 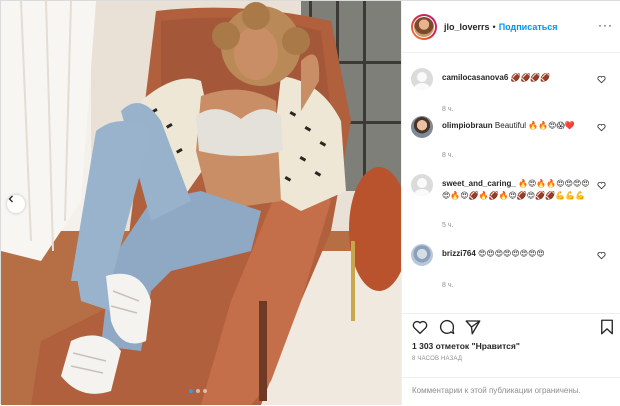 What do you see at coordinates (448, 225) in the screenshot?
I see `comment-time: 5 ч.` at bounding box center [448, 225].